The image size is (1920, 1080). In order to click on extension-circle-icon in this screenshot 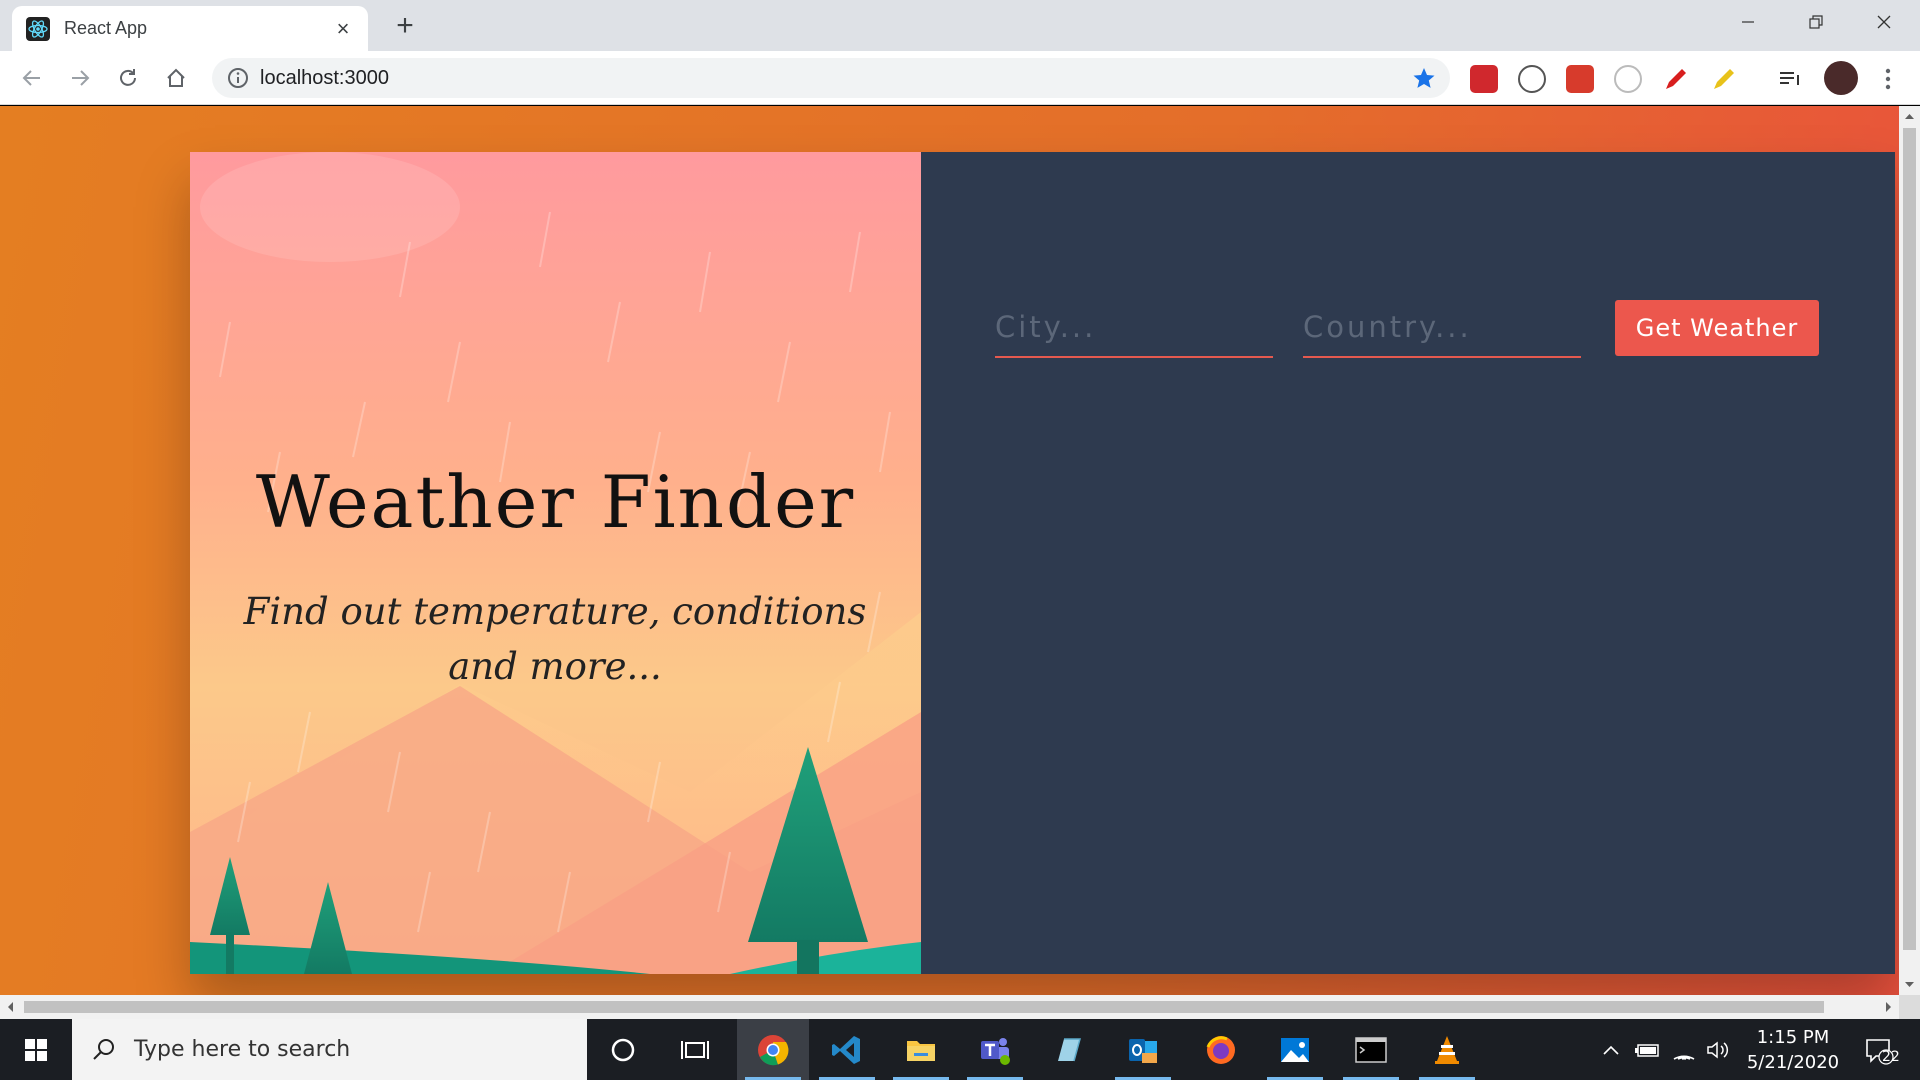, I will do `click(1628, 79)`.